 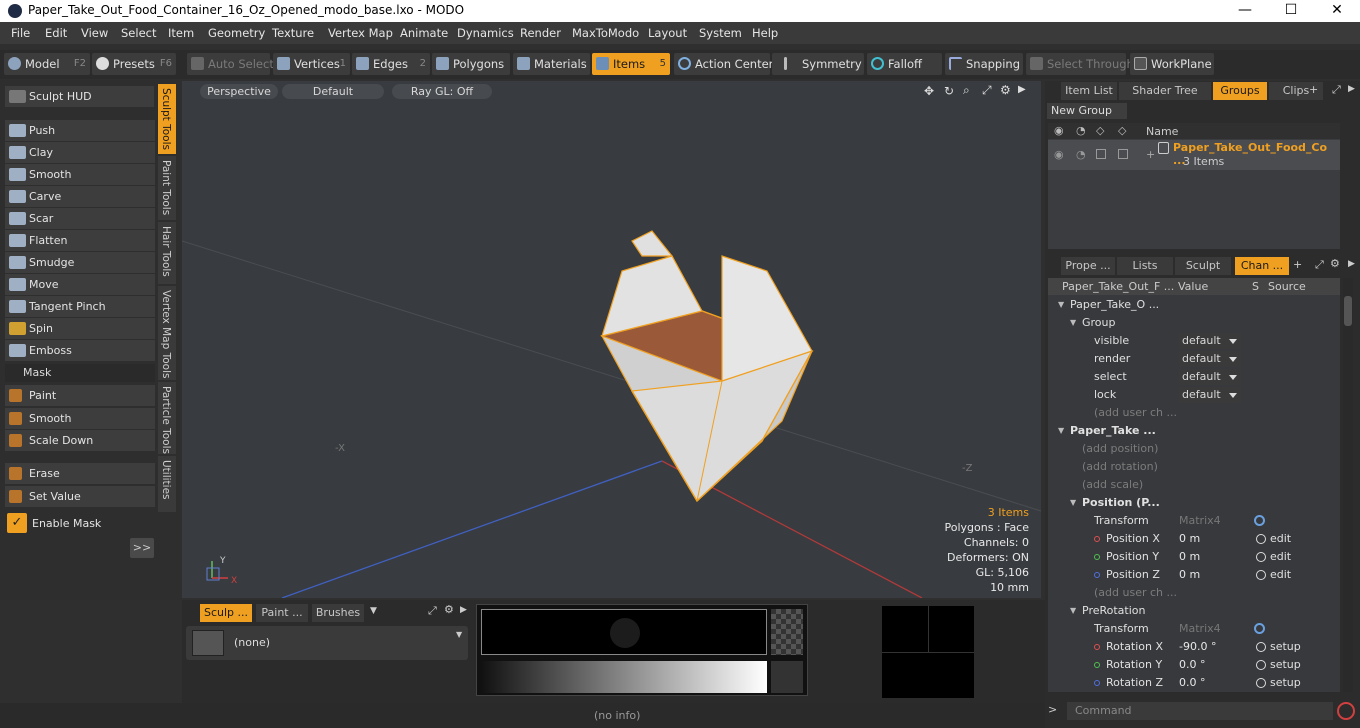 What do you see at coordinates (167, 418) in the screenshot?
I see `tab-particle-tools: Particle Tools` at bounding box center [167, 418].